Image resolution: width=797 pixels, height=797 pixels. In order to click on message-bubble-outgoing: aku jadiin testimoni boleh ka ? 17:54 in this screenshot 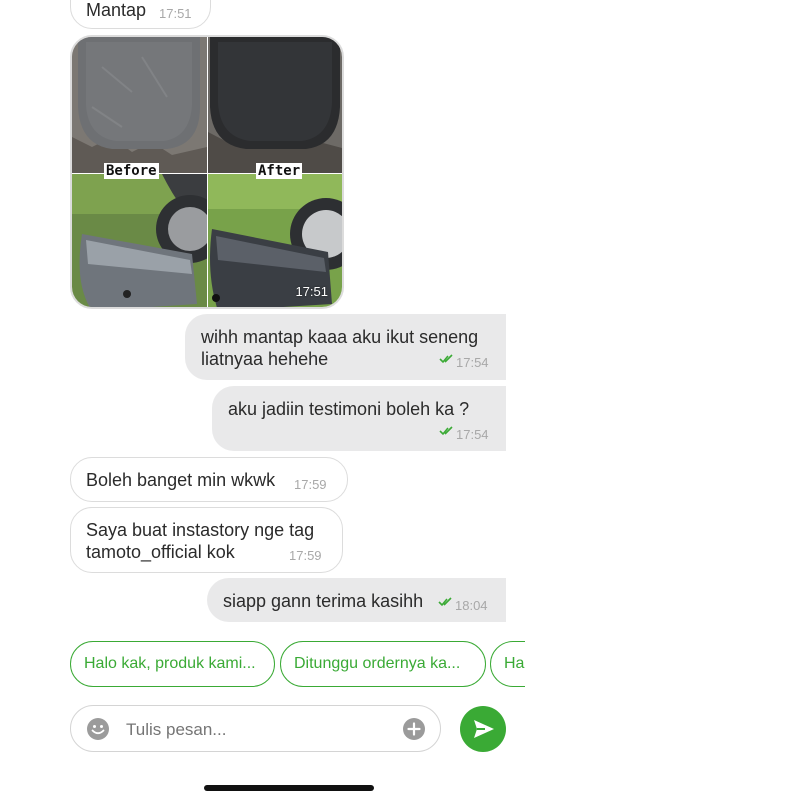, I will do `click(359, 418)`.